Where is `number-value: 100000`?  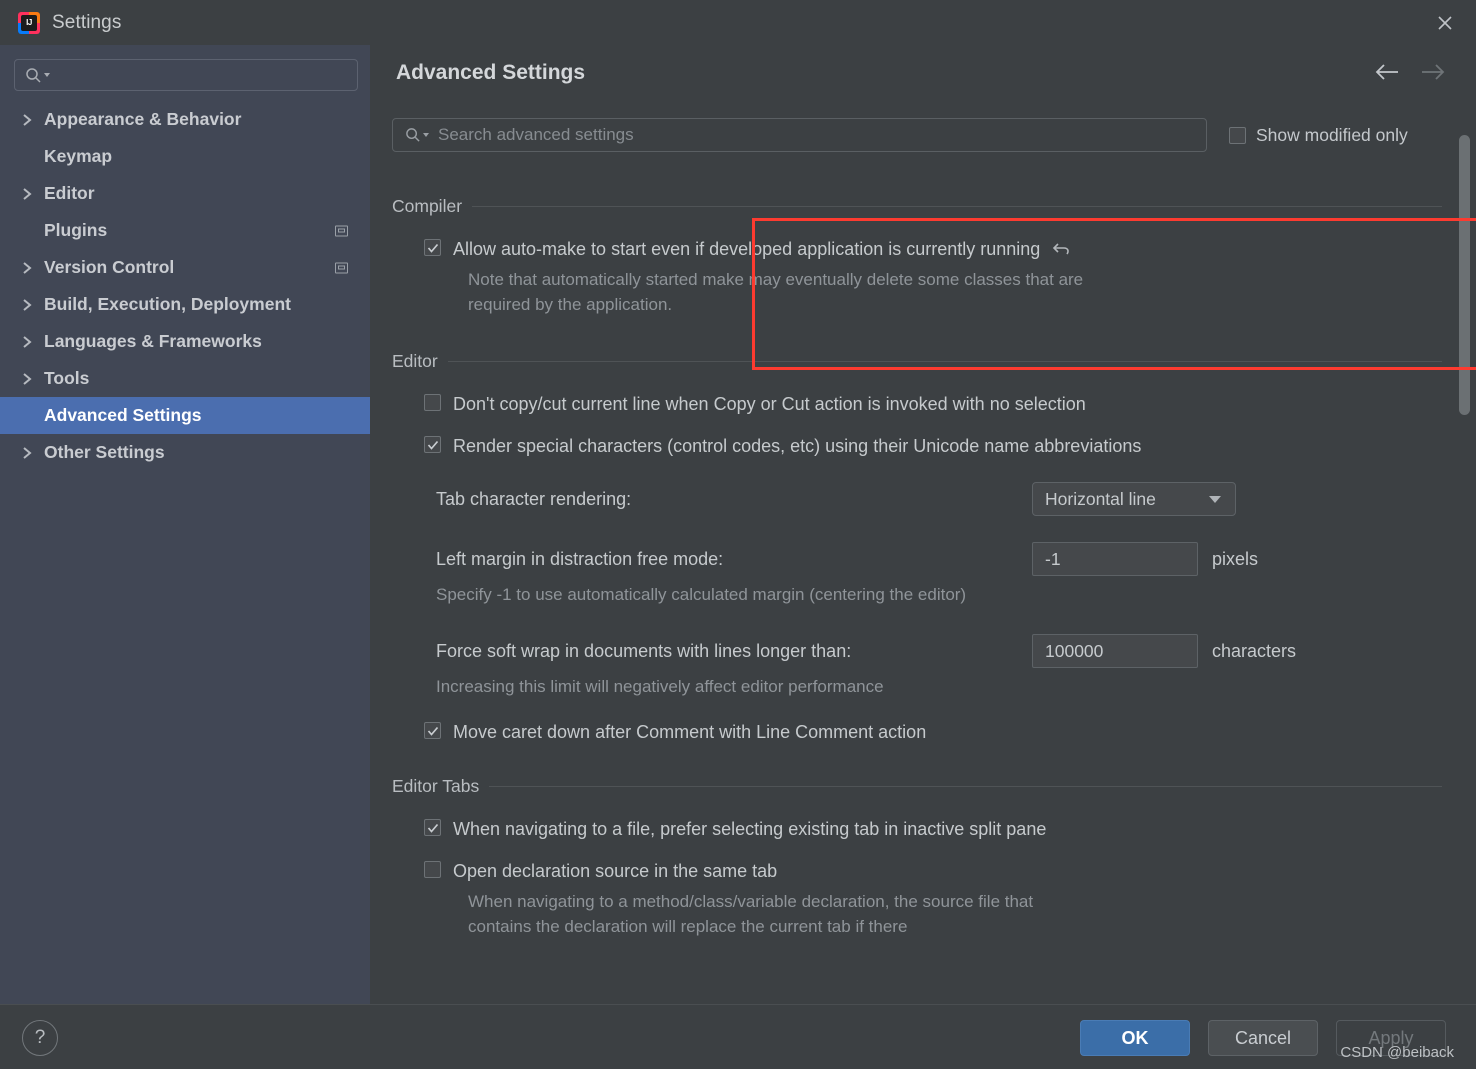 number-value: 100000 is located at coordinates (1074, 650).